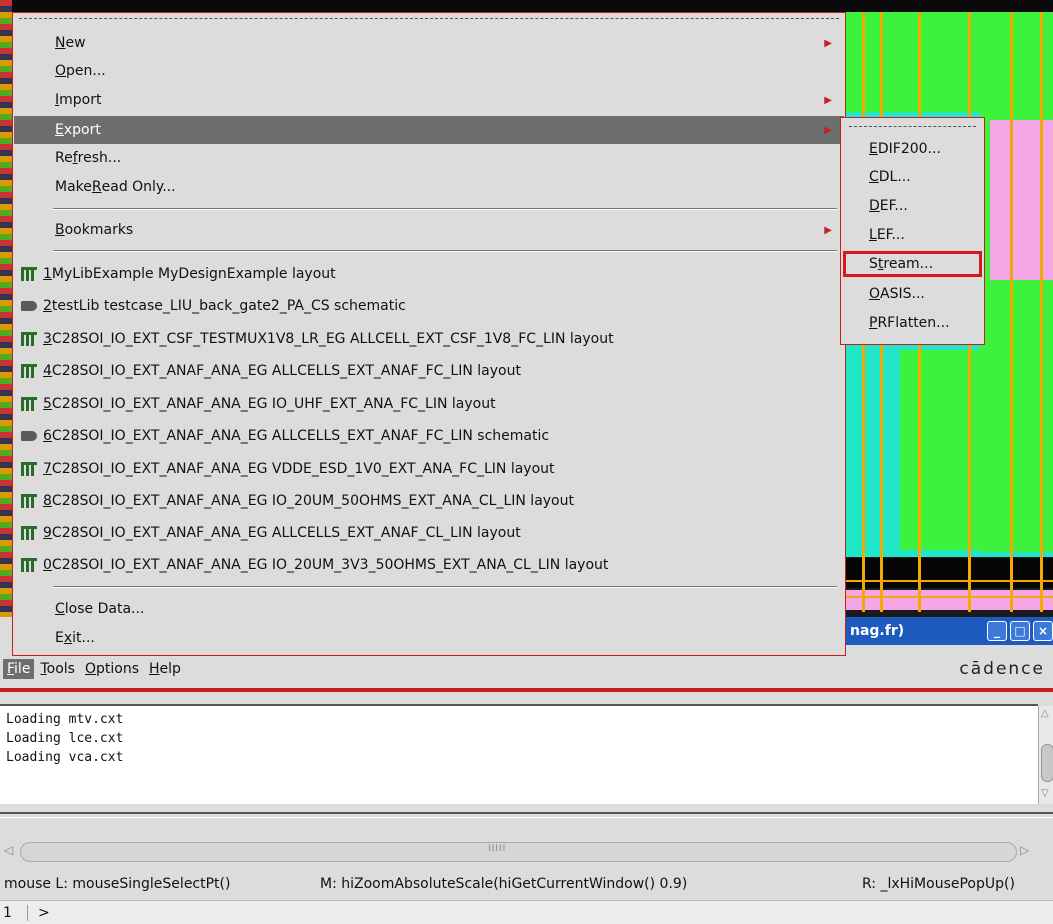  I want to click on window-titlebar: nag.fr) _ □ ×, so click(949, 631).